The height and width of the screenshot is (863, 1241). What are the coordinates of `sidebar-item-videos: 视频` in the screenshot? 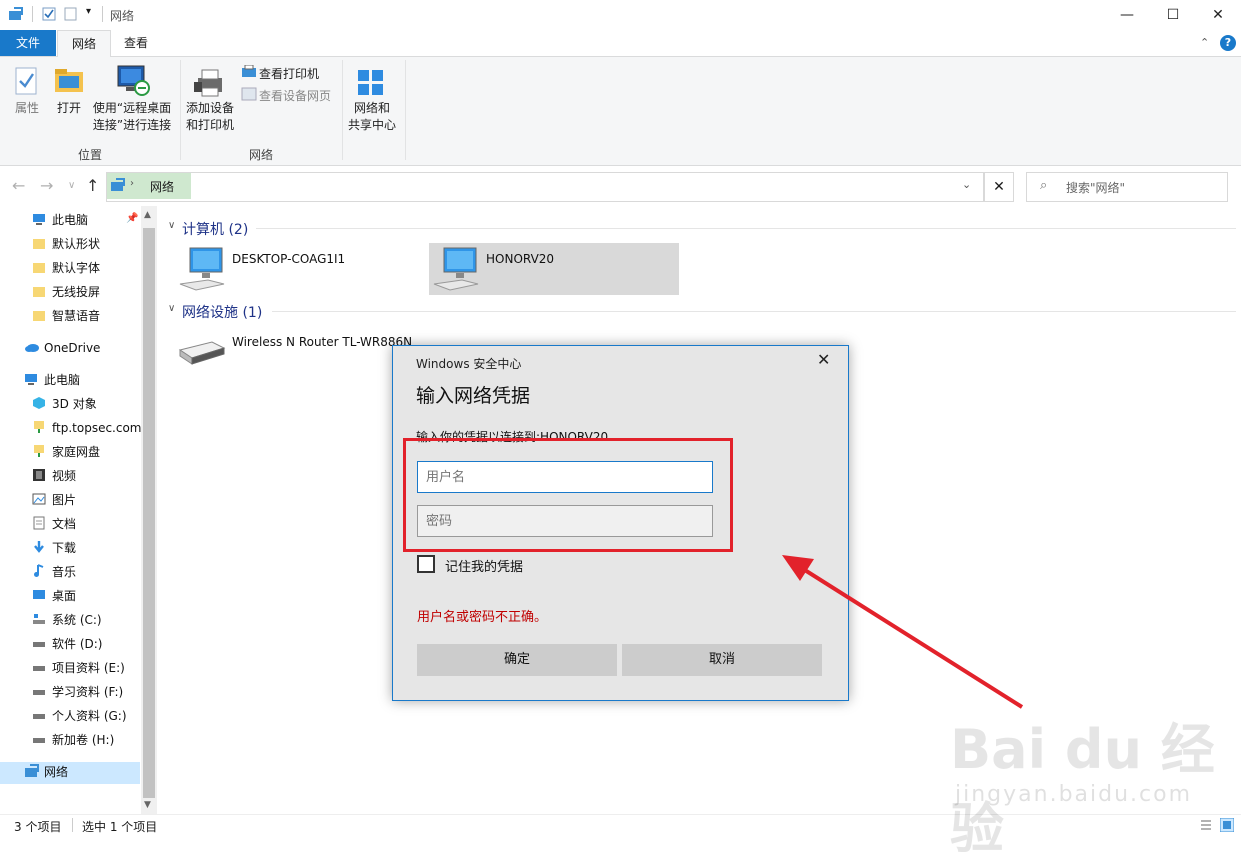 It's located at (102, 476).